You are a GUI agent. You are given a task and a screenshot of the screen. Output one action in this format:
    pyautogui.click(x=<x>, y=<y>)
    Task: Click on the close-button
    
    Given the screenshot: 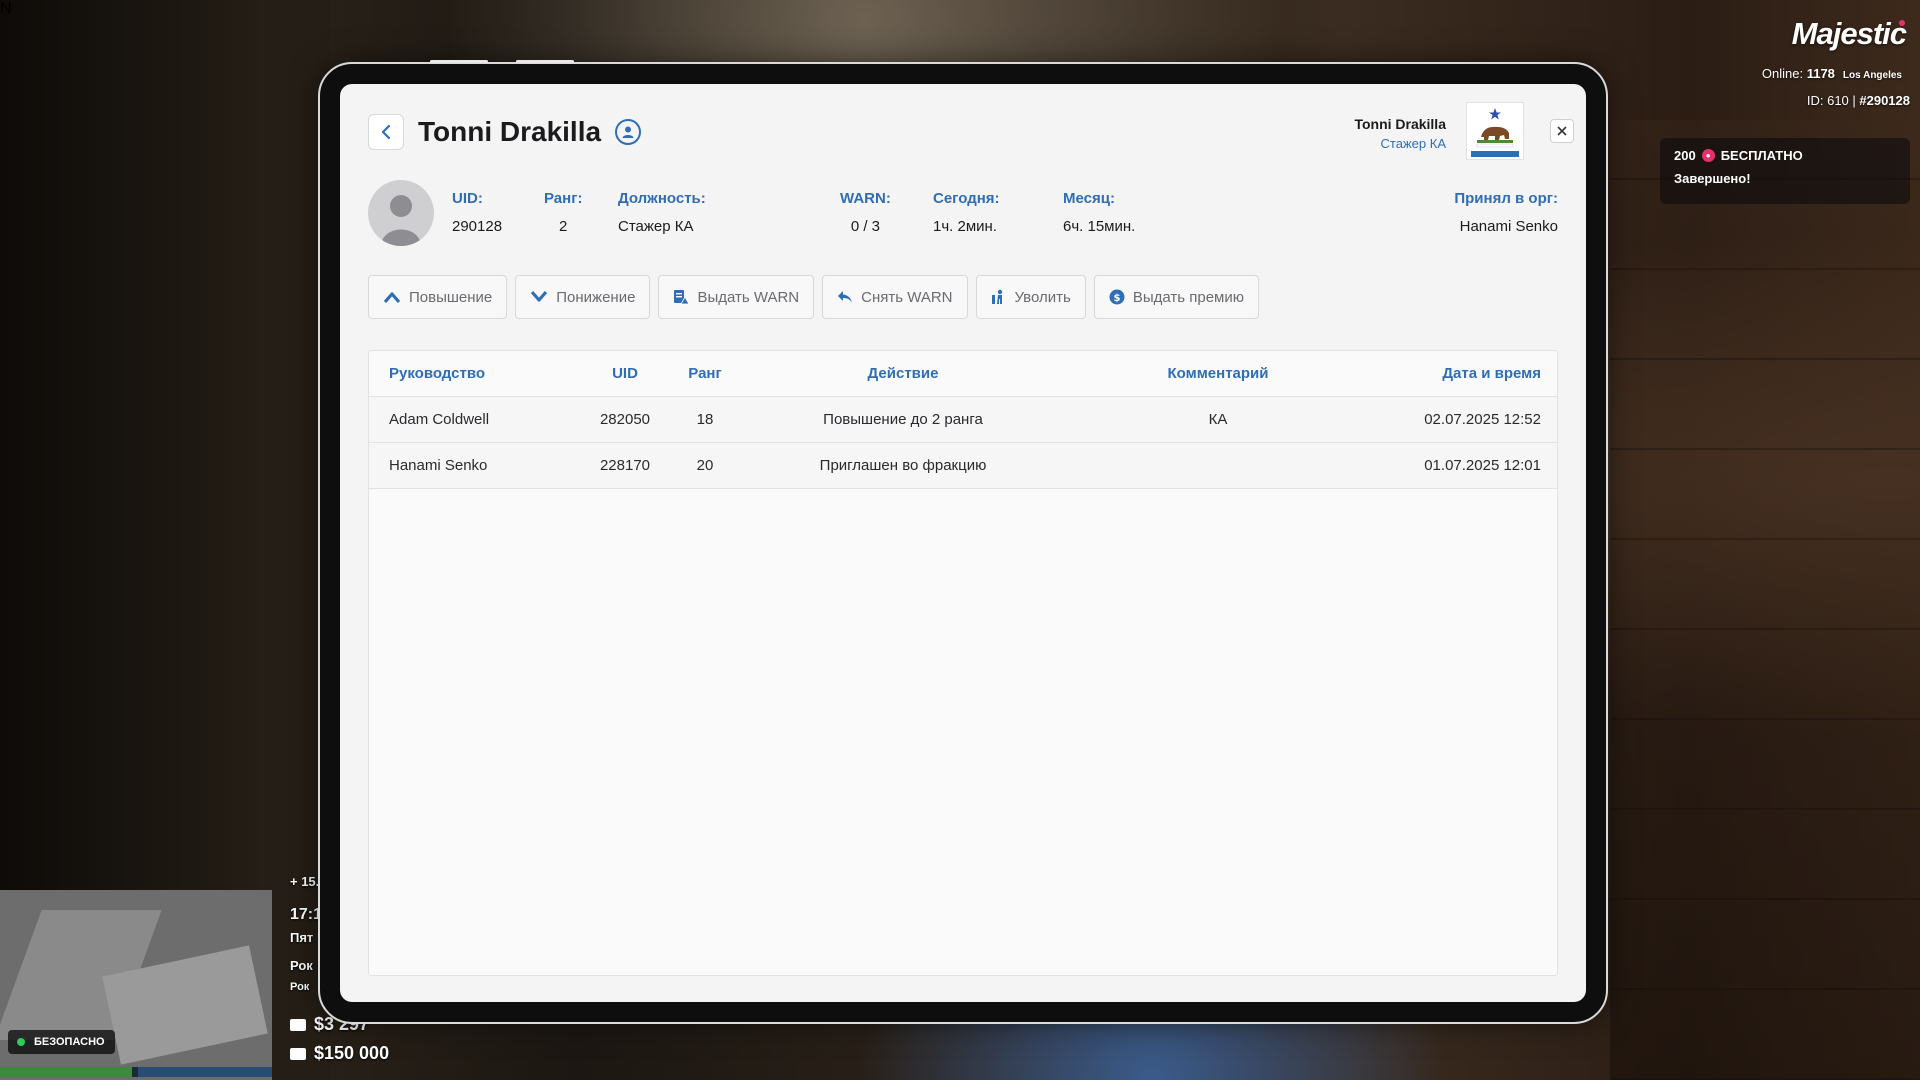 What is the action you would take?
    pyautogui.click(x=1562, y=131)
    